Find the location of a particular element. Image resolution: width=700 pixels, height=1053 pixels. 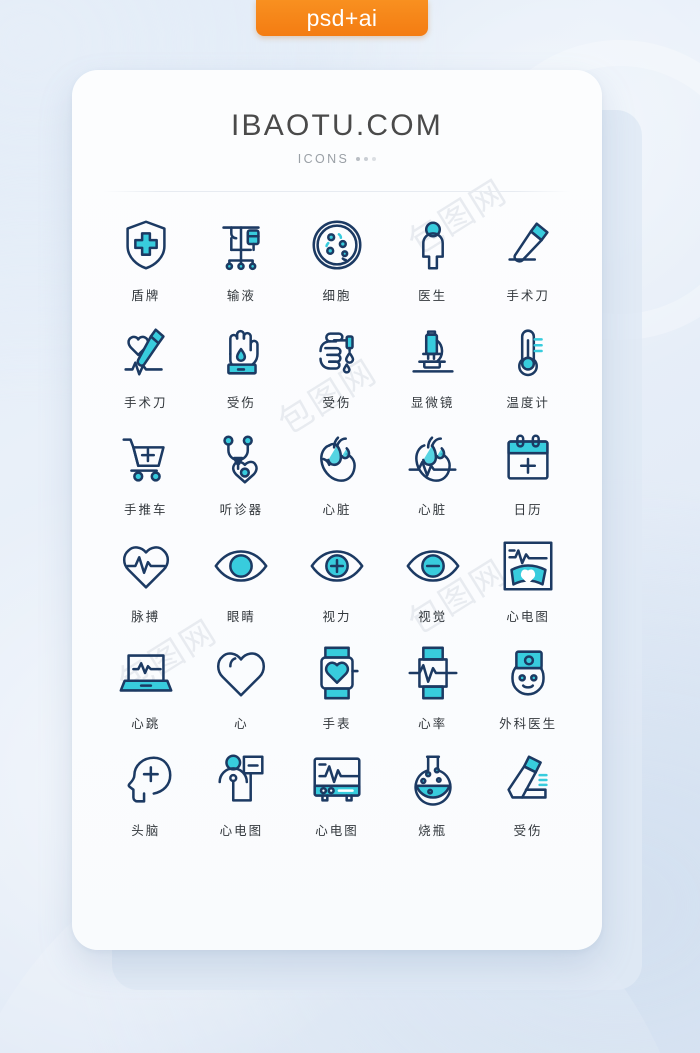

shopping-cart-plus-icon is located at coordinates (146, 459).